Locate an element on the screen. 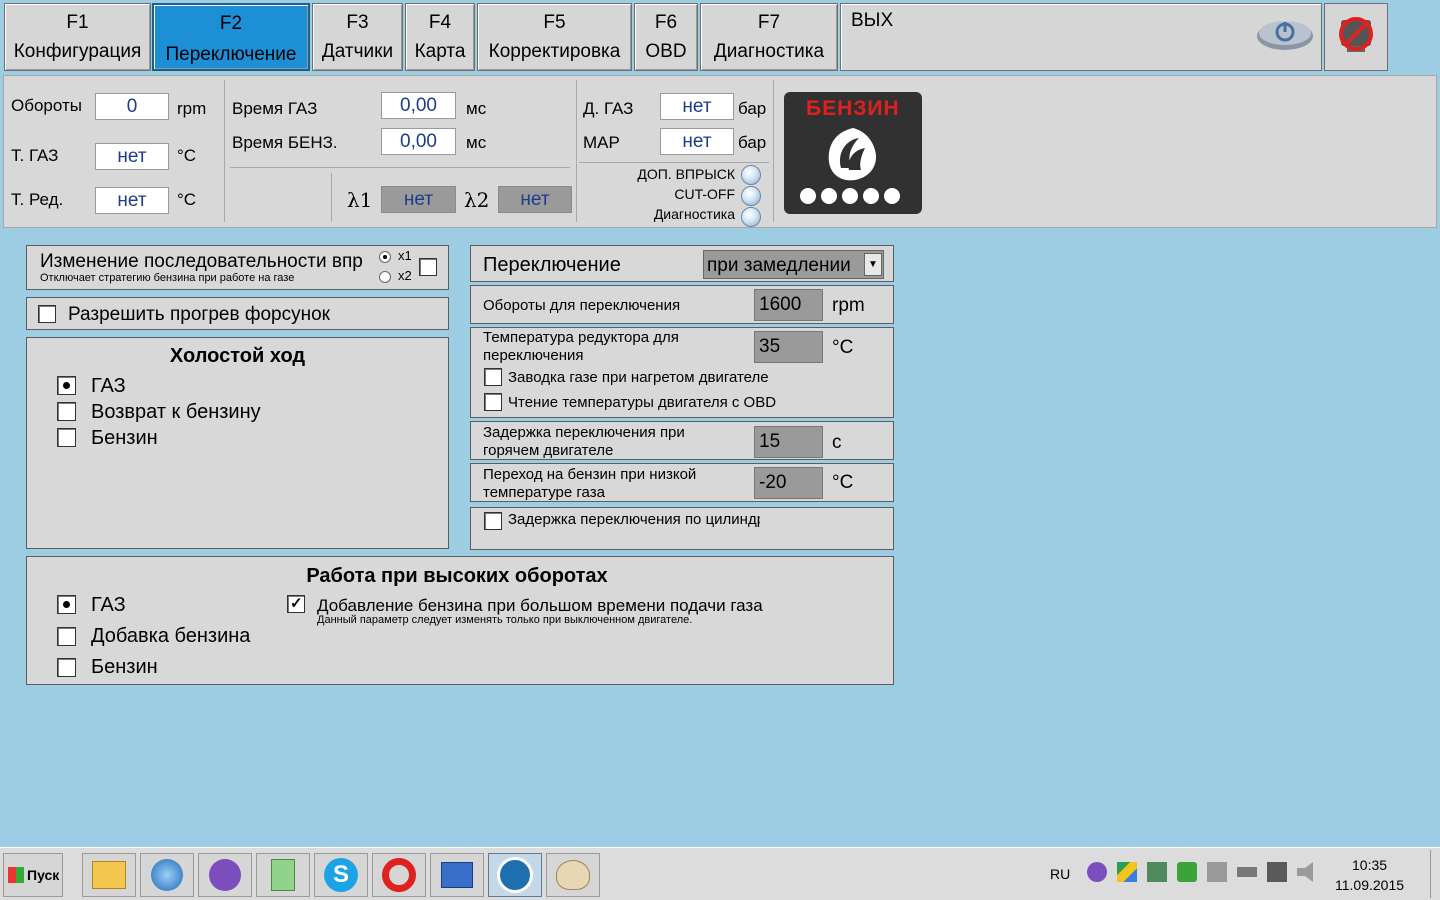  tgas-unit: °C is located at coordinates (187, 155).